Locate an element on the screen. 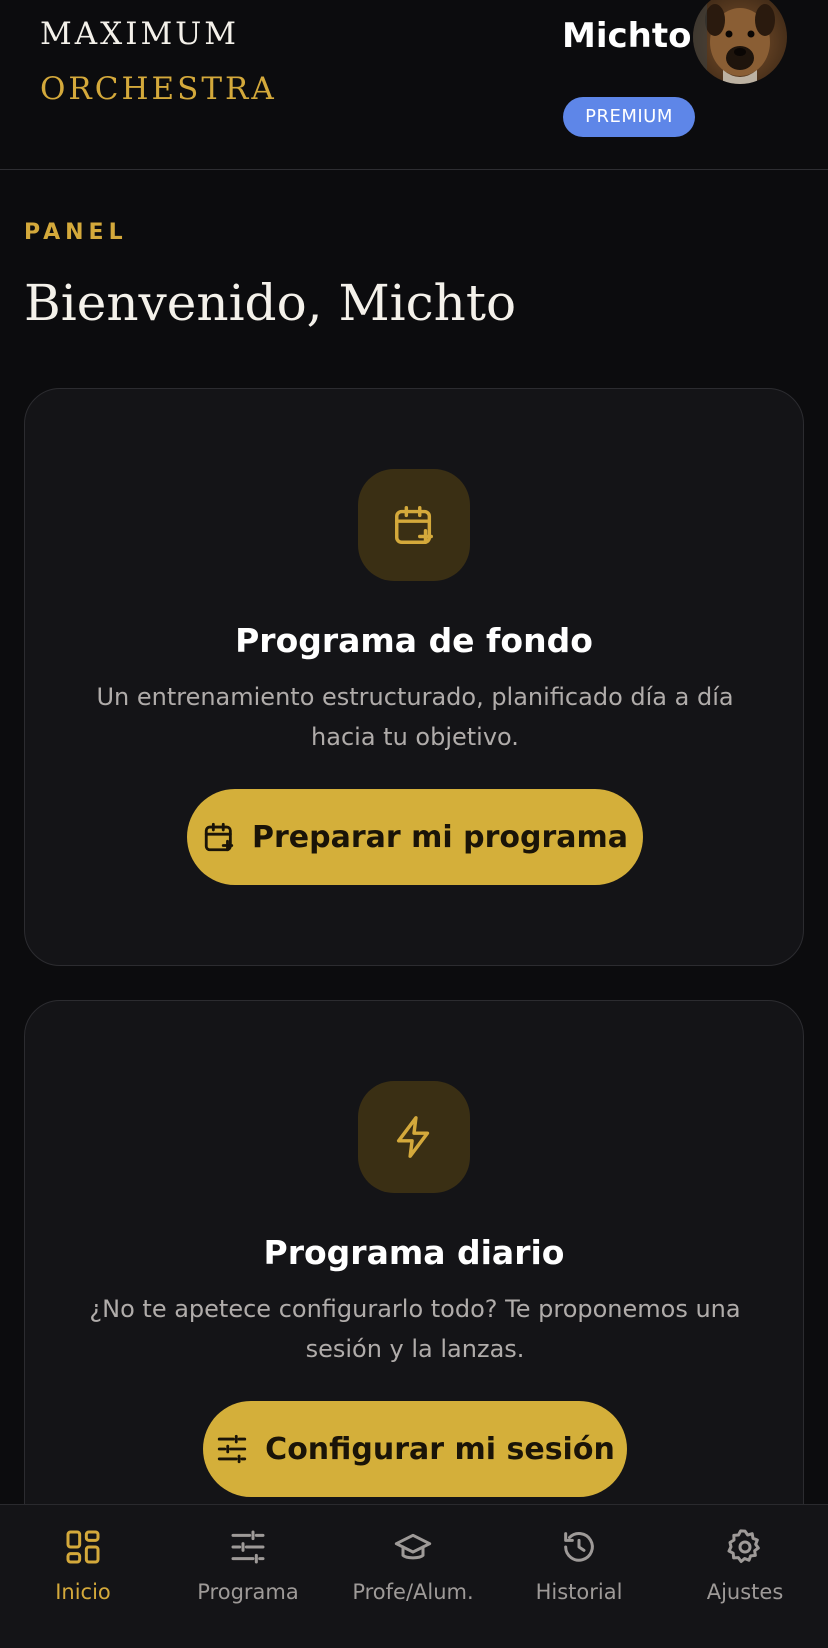 The height and width of the screenshot is (1648, 828). history-icon is located at coordinates (579, 1547).